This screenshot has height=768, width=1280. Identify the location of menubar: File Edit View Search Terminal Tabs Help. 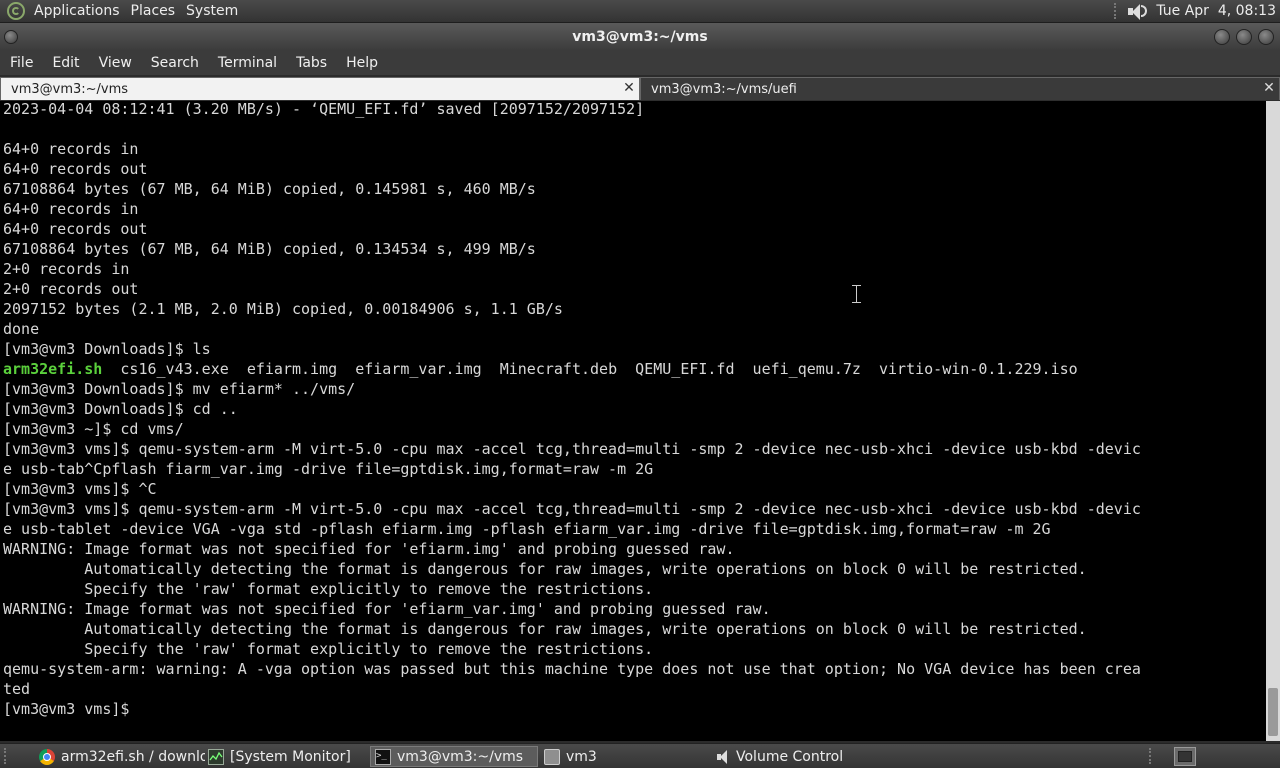
(640, 62).